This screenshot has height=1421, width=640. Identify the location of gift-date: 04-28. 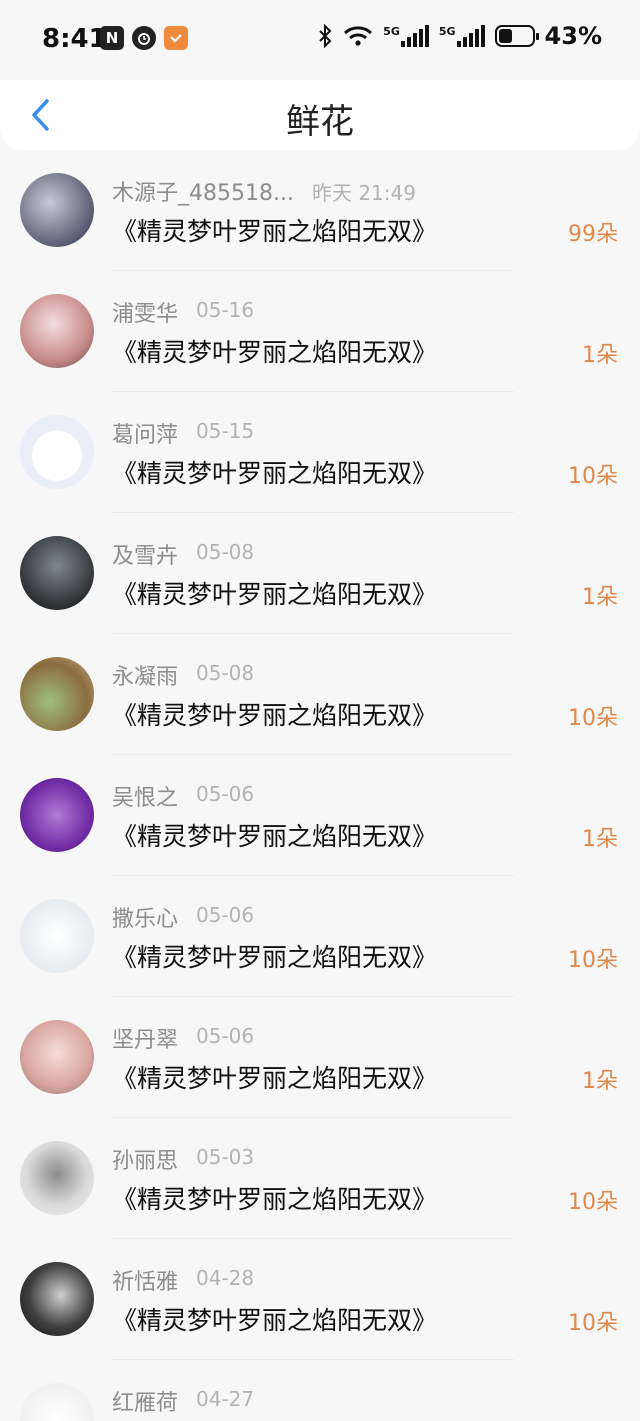
(225, 1278).